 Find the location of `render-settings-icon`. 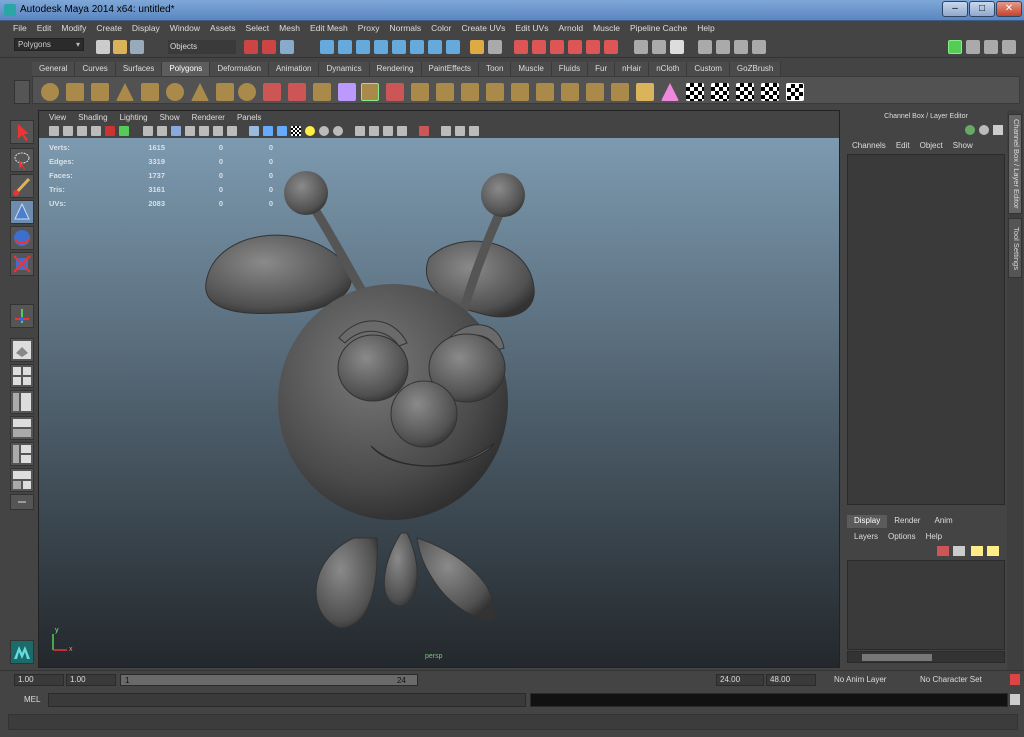

render-settings-icon is located at coordinates (759, 47).